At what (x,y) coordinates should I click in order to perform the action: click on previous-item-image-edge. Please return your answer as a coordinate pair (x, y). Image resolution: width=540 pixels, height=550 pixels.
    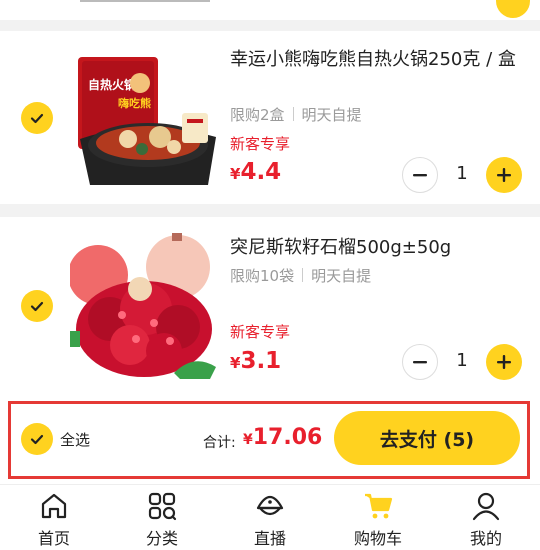
    Looking at the image, I should click on (145, 1).